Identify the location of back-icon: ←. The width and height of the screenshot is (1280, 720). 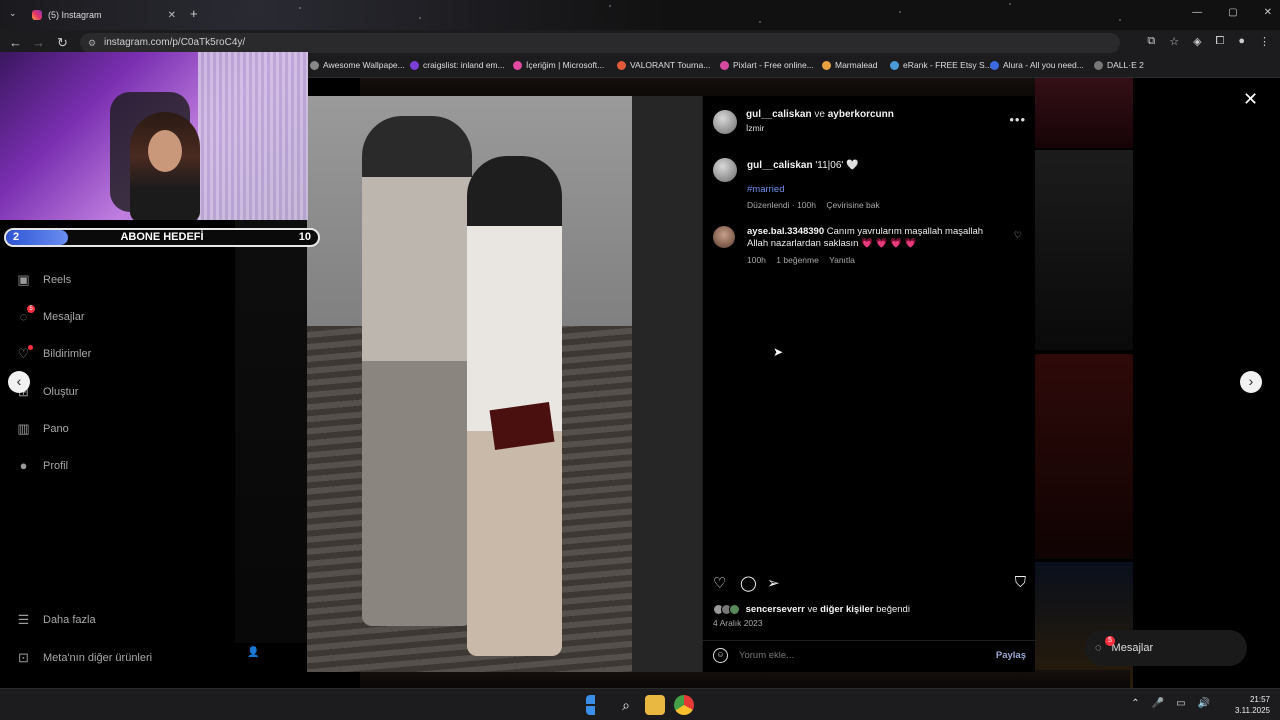
(15, 42).